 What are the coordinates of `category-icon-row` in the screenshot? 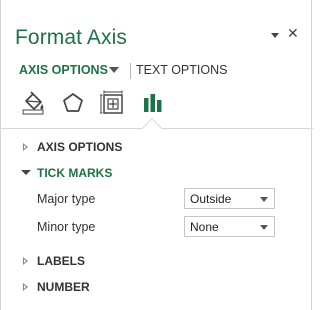 It's located at (157, 108).